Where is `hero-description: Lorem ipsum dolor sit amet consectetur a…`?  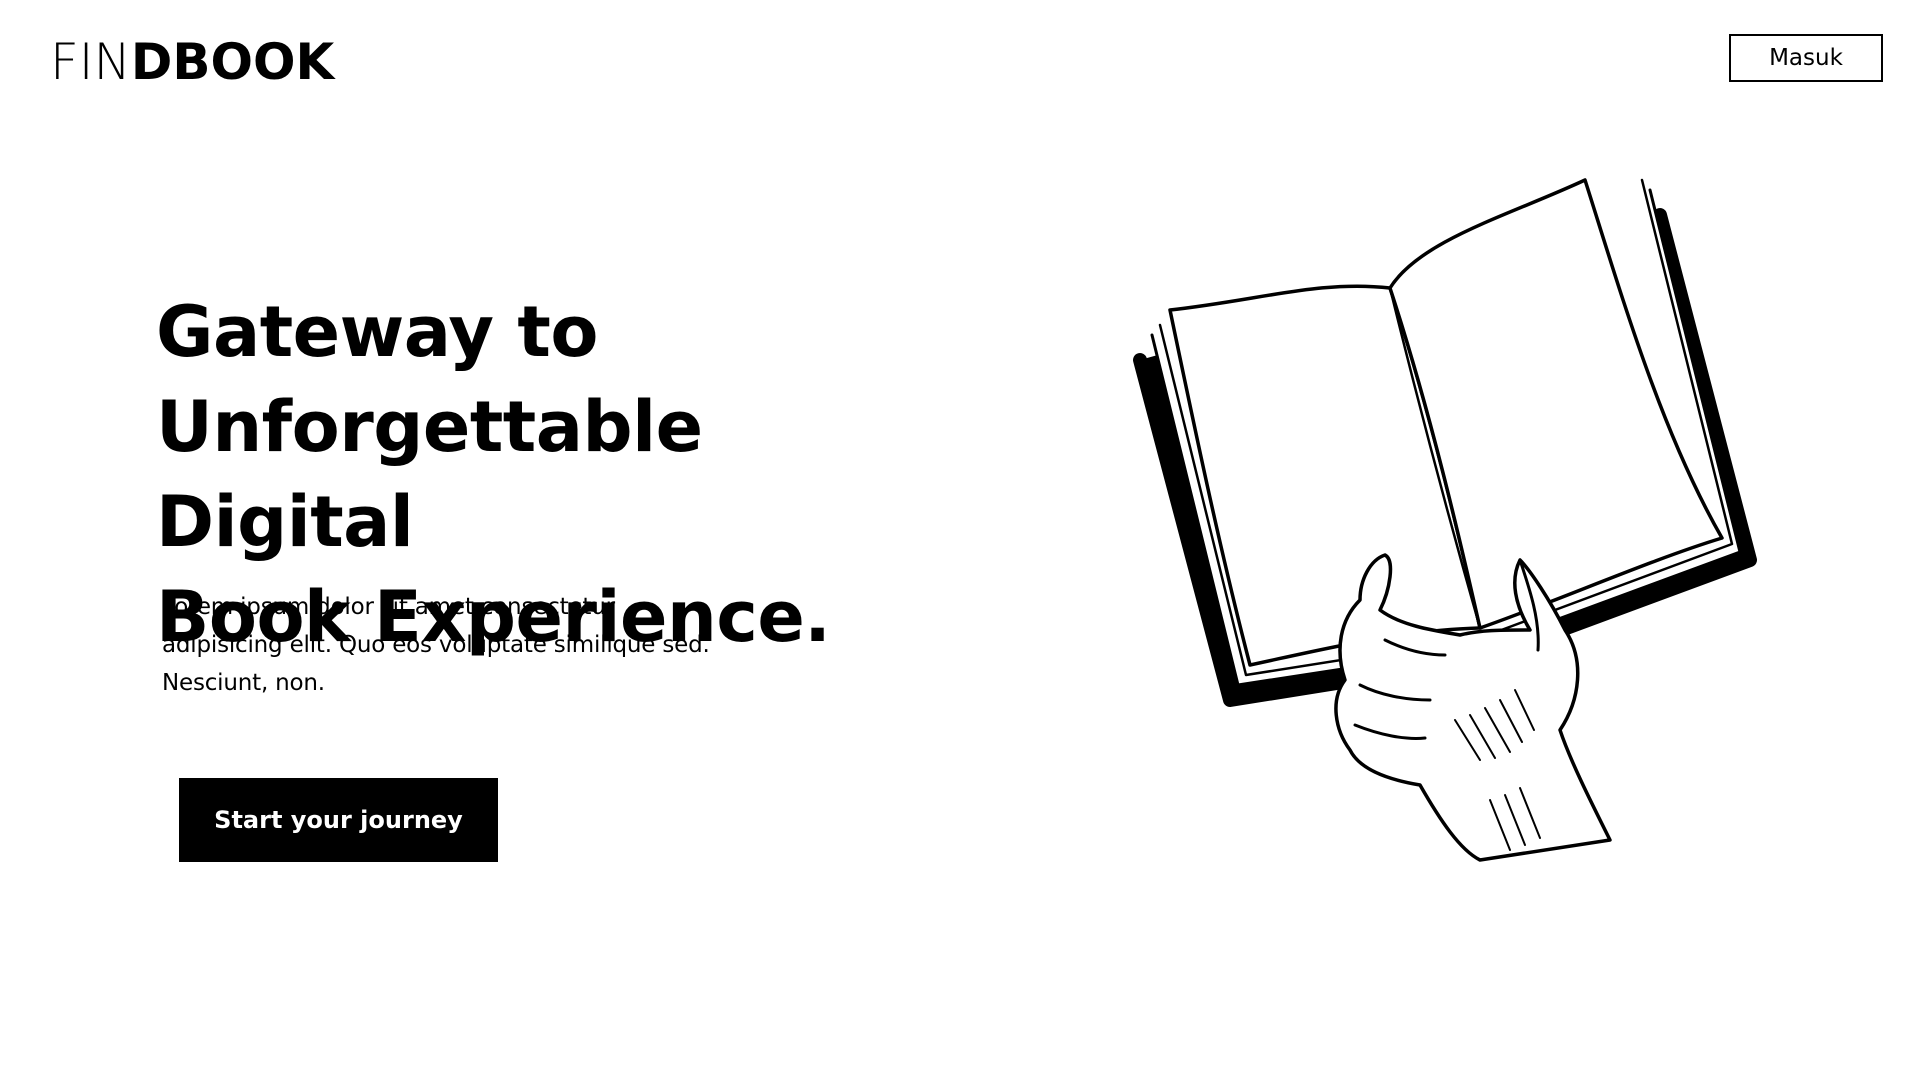 hero-description: Lorem ipsum dolor sit amet consectetur a… is located at coordinates (436, 645).